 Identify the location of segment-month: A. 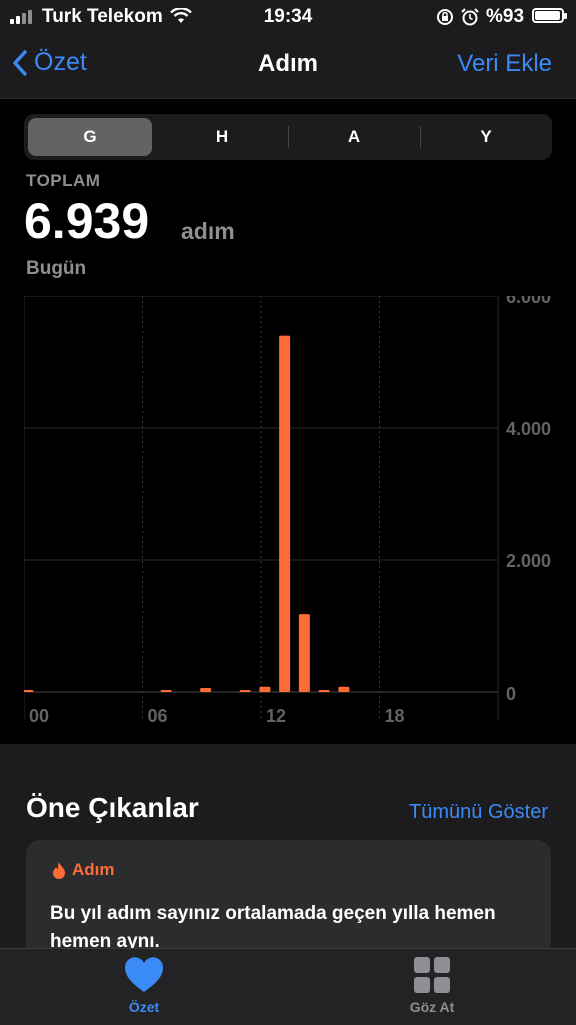
(354, 137).